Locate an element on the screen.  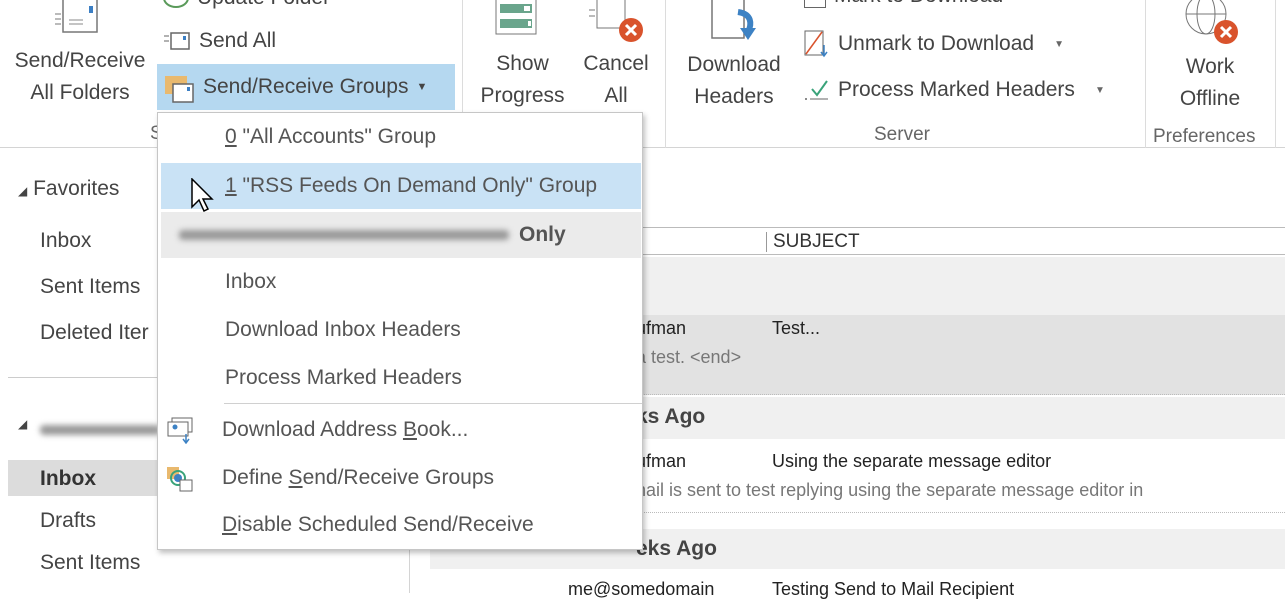
account-inbox: Inbox is located at coordinates (68, 479).